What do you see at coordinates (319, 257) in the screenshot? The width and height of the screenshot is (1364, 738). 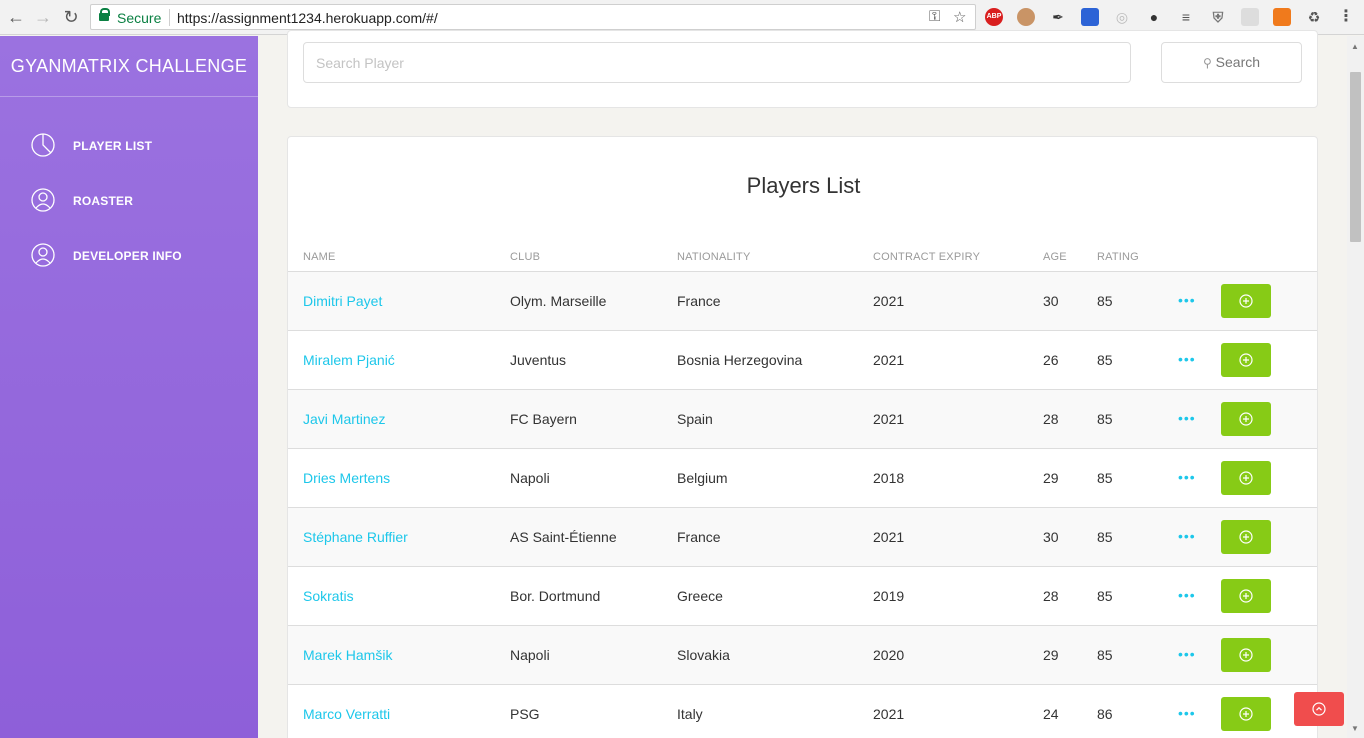 I see `column-header-name: NAME` at bounding box center [319, 257].